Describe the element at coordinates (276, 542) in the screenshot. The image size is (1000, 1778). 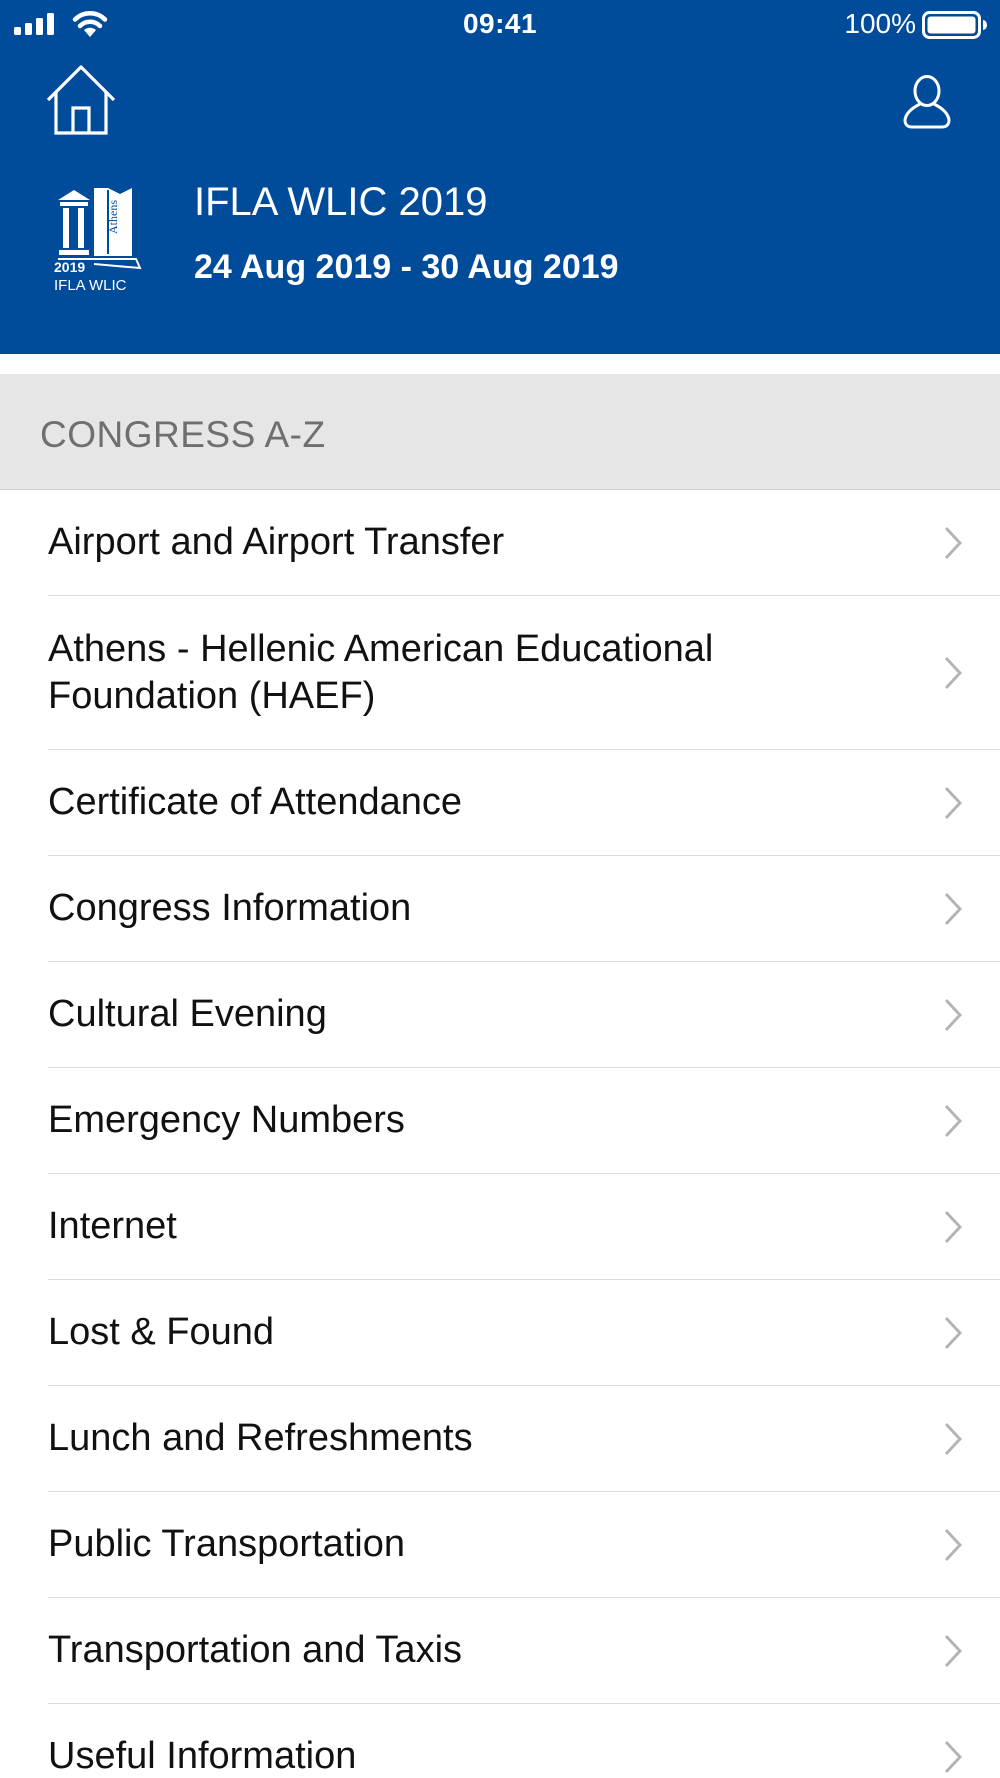
I see `list-item-label: Airport and Airport Transfer` at that location.